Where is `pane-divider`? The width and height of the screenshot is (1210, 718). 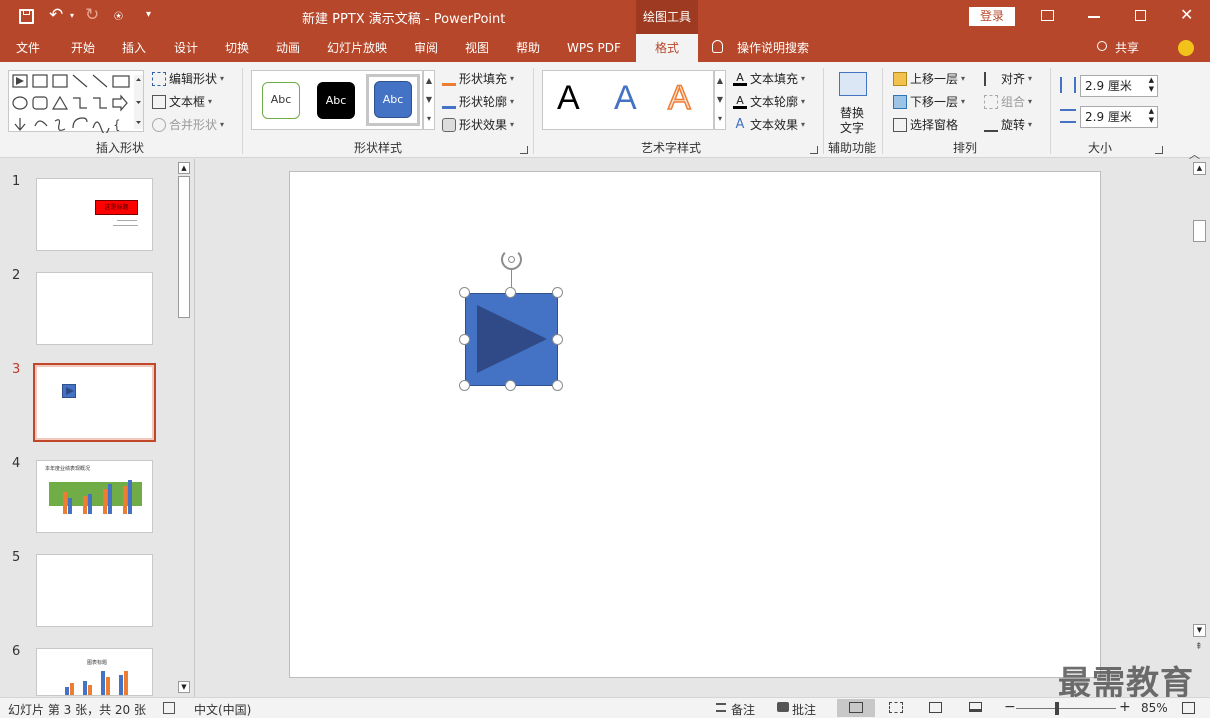
pane-divider is located at coordinates (194, 428).